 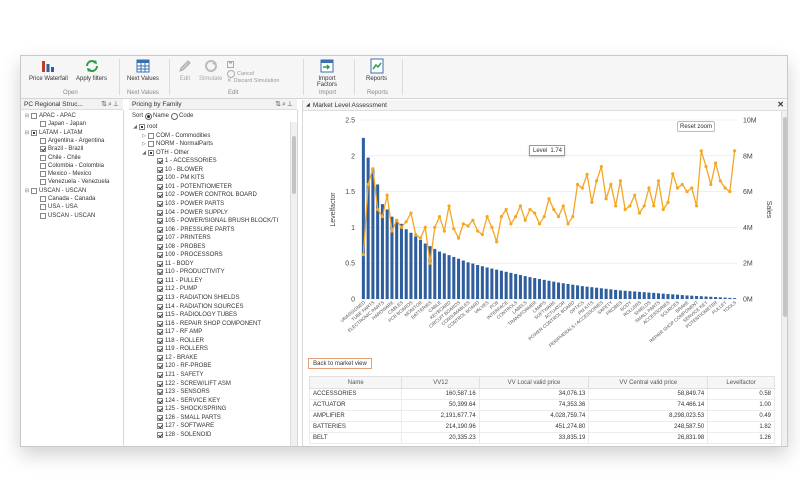 What do you see at coordinates (214, 221) in the screenshot?
I see `tree-item: 105 - POWER/SIGNAL BRUSH BLOCK/TI` at bounding box center [214, 221].